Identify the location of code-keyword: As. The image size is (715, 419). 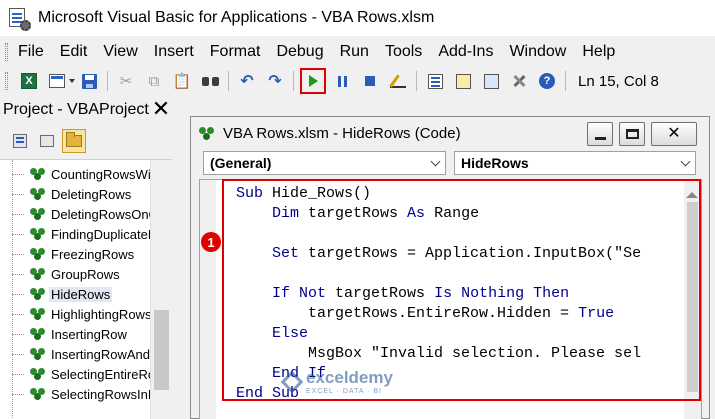
(421, 213).